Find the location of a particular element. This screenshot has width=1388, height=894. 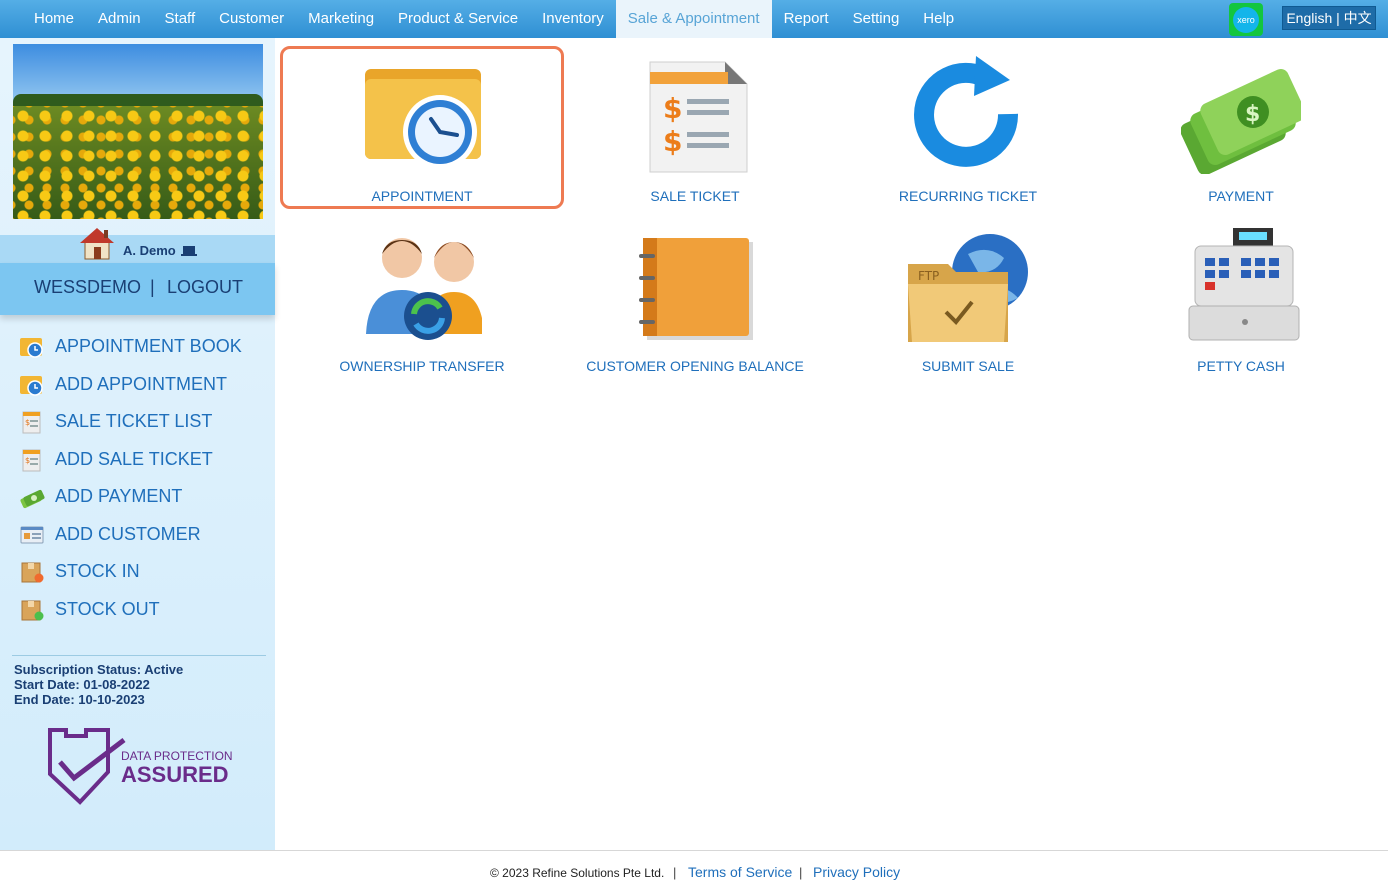

svg-text: FTP is located at coordinates (928, 276).